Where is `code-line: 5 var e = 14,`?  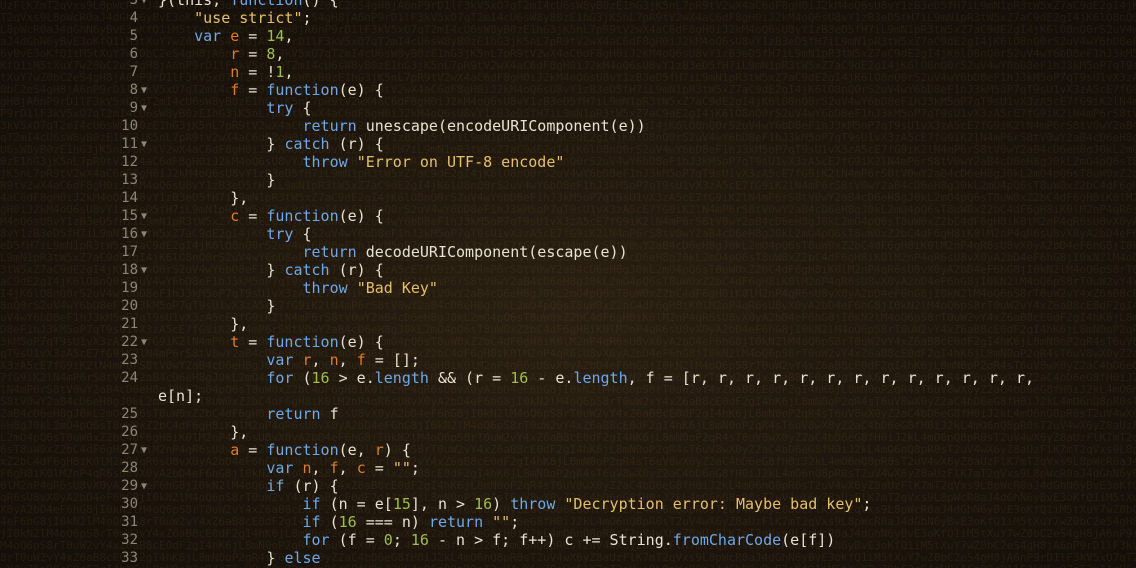 code-line: 5 var e = 14, is located at coordinates (568, 36).